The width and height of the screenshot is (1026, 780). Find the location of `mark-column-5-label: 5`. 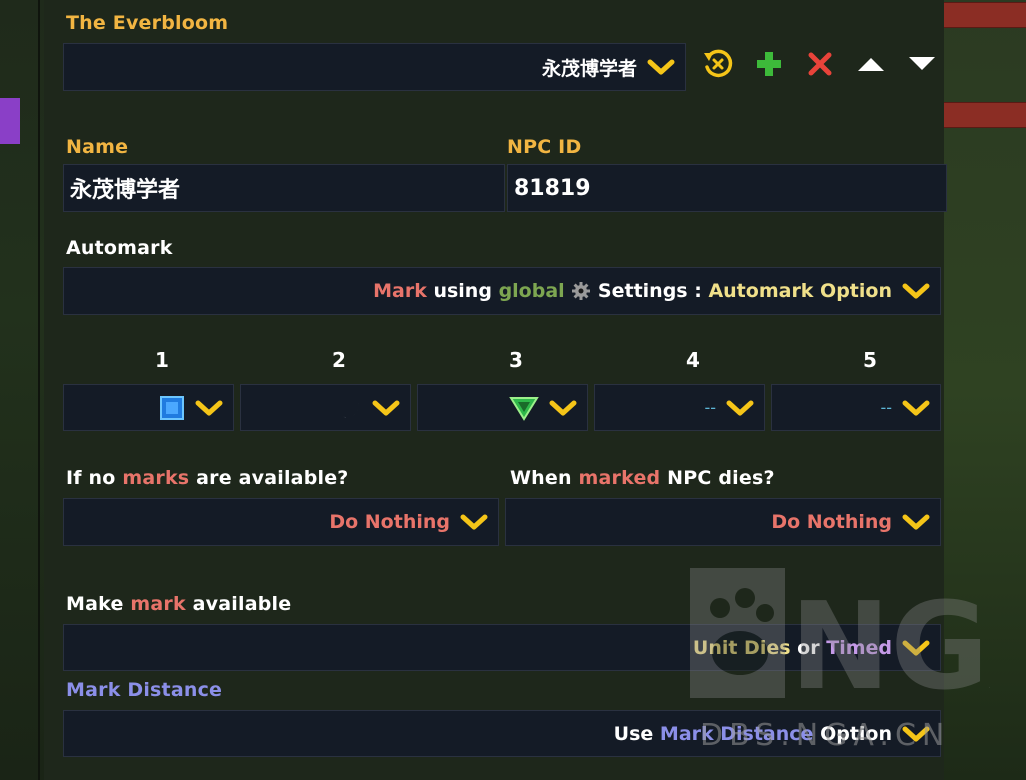

mark-column-5-label: 5 is located at coordinates (870, 360).